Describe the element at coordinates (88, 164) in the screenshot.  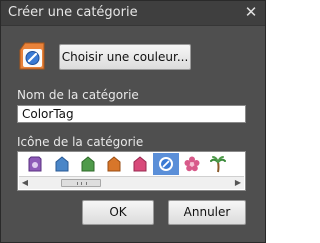
I see `green-tag-icon` at that location.